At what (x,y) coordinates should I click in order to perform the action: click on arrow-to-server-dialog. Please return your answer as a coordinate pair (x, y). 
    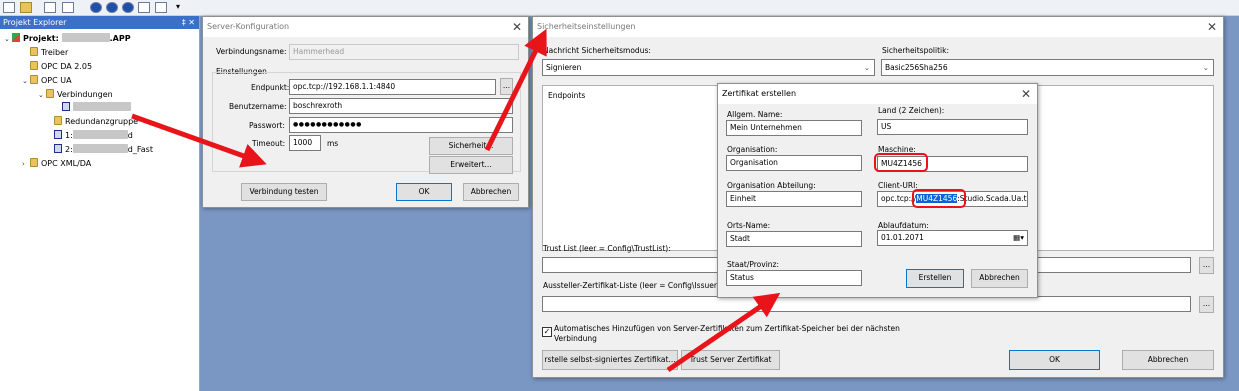
    Looking at the image, I should click on (199, 140).